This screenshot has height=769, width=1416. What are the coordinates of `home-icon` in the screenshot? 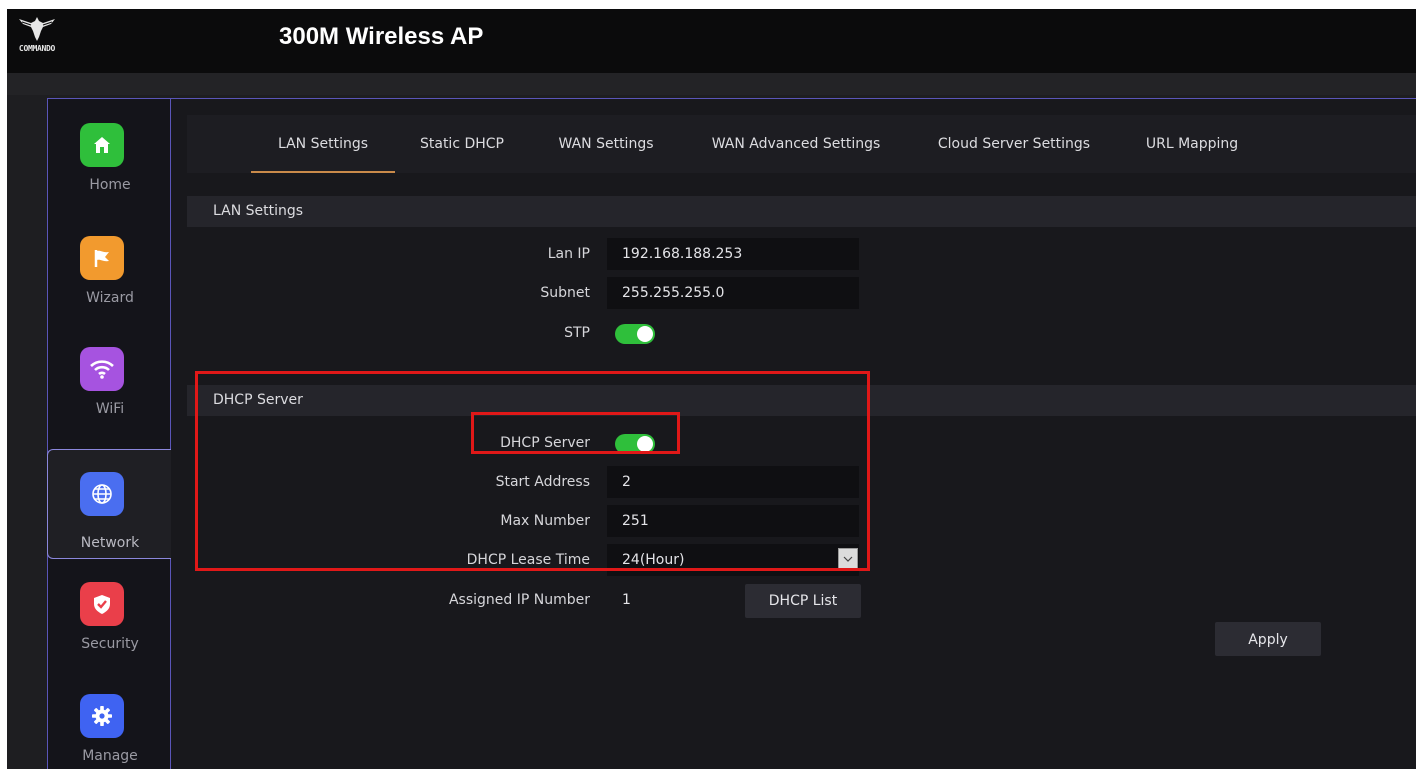 It's located at (102, 145).